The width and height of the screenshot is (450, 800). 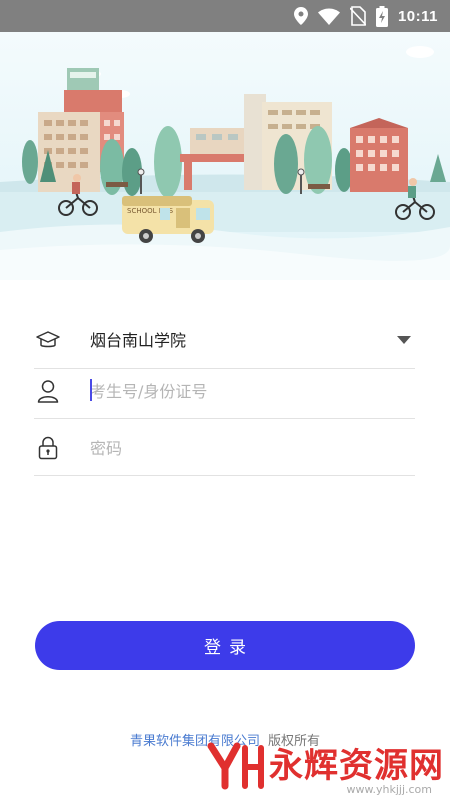 I want to click on wifi-icon, so click(x=328, y=16).